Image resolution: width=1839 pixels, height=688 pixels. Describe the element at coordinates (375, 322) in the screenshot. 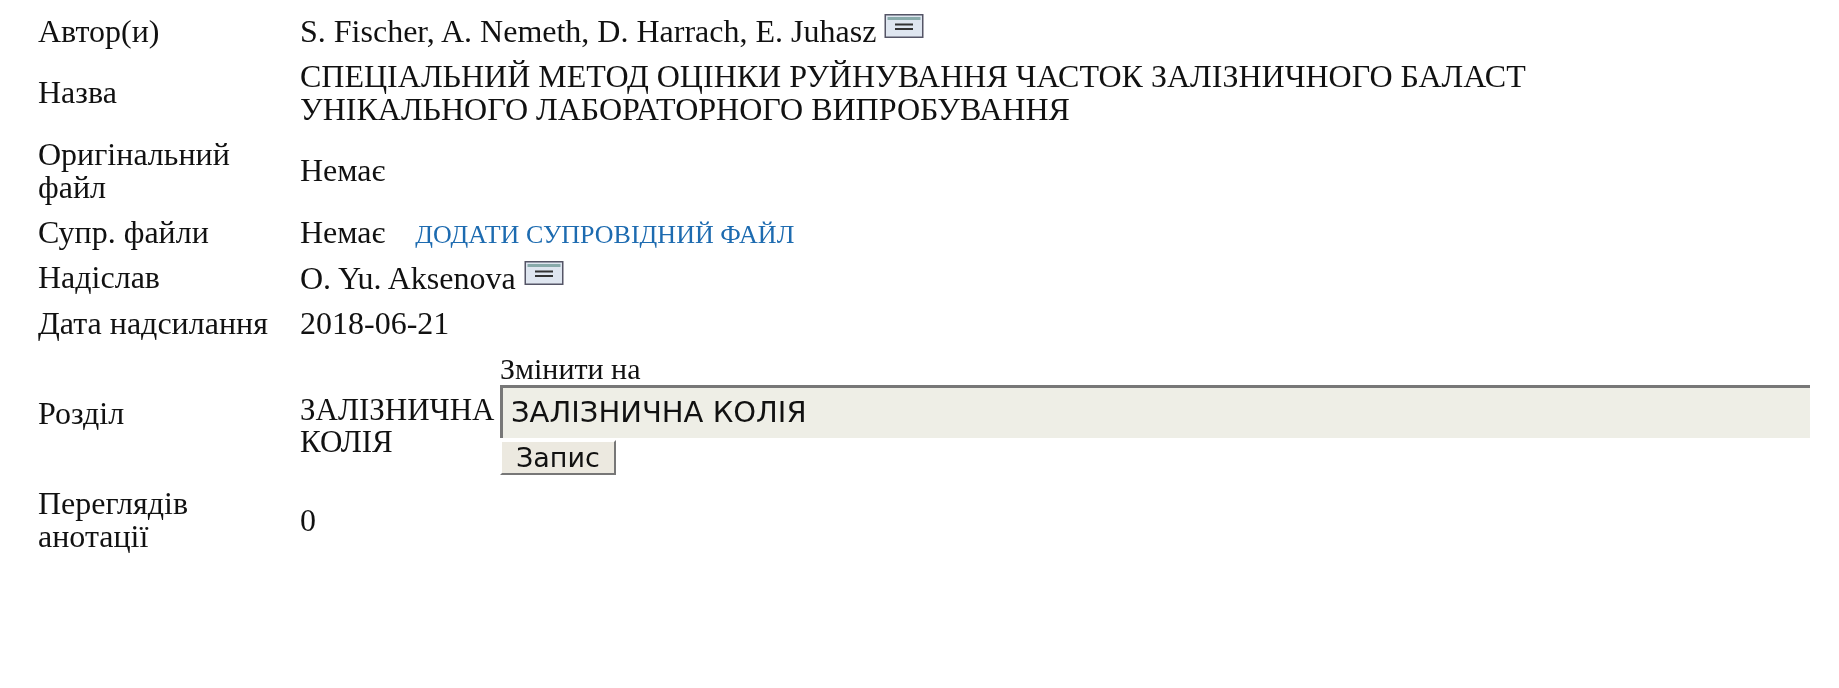

I see `field-value: 2018-06-21` at that location.